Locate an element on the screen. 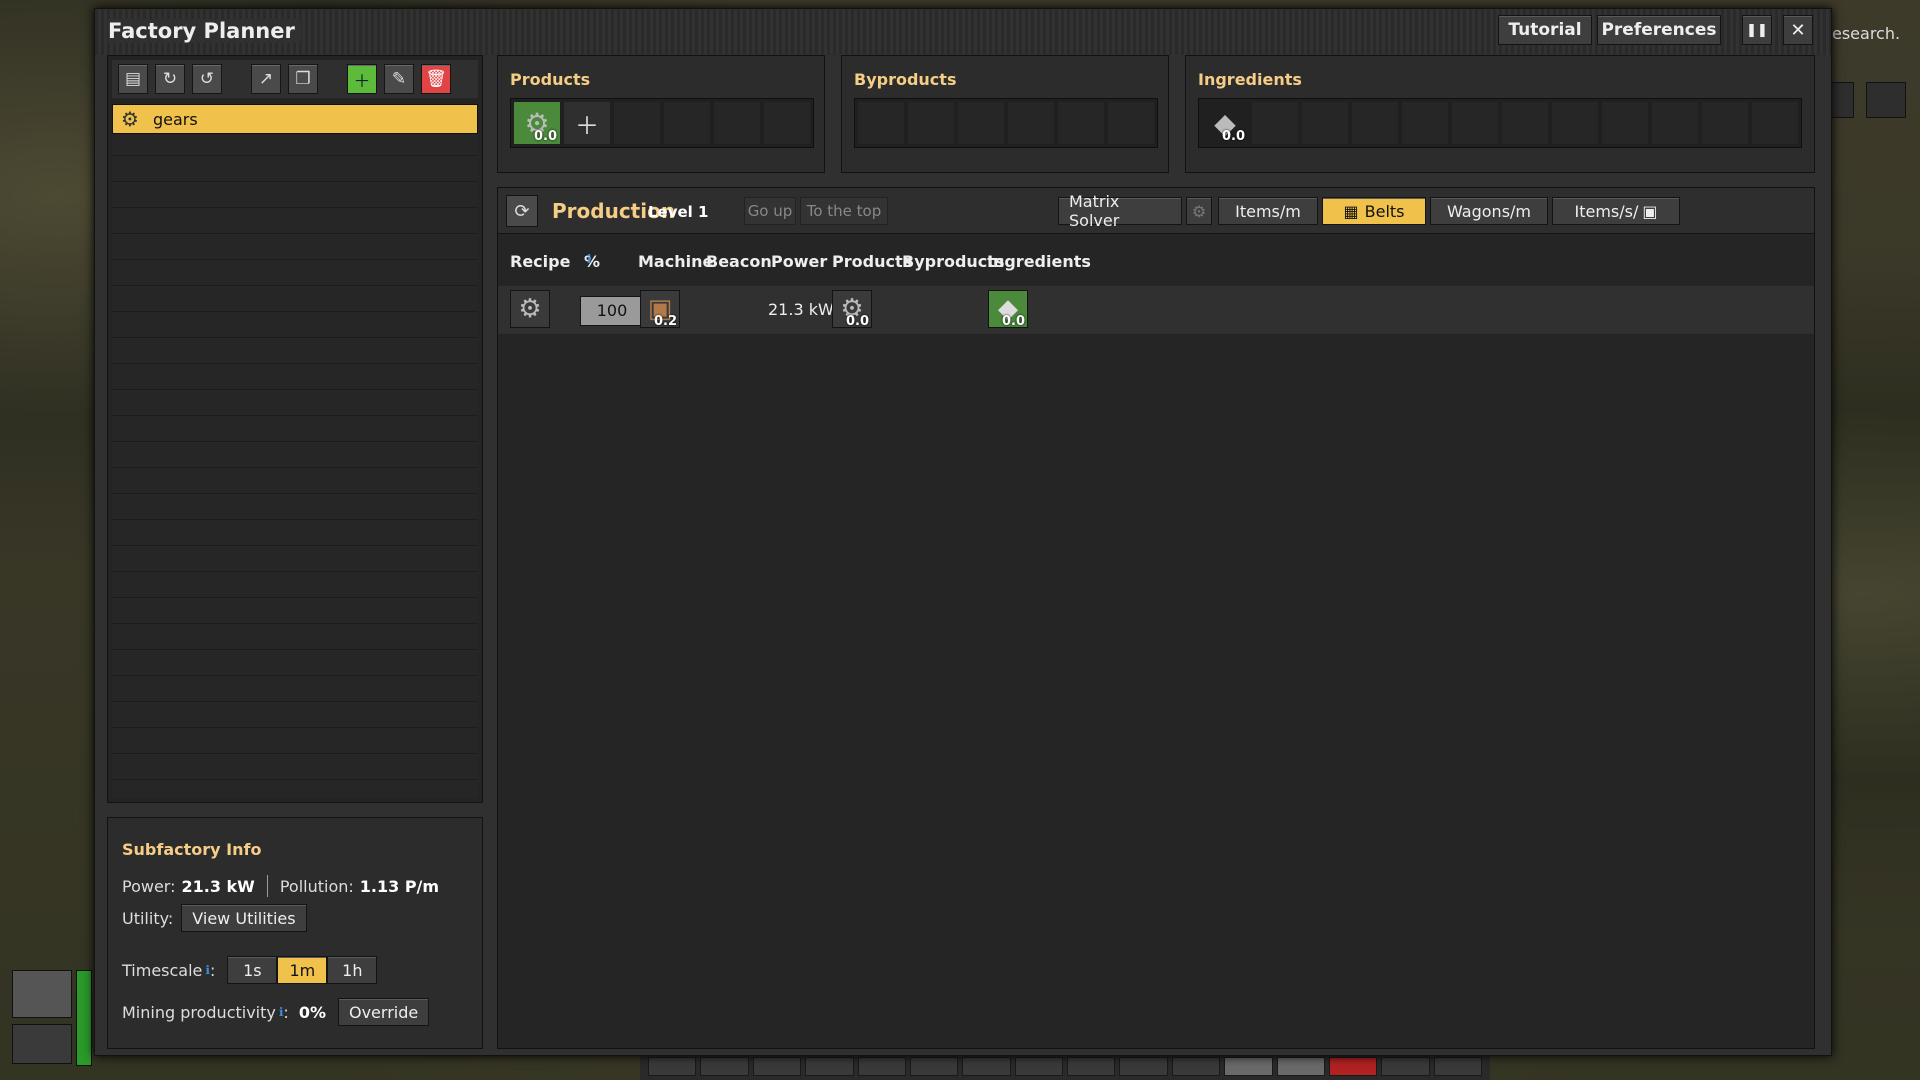  timescale-1m: 1m is located at coordinates (302, 970).